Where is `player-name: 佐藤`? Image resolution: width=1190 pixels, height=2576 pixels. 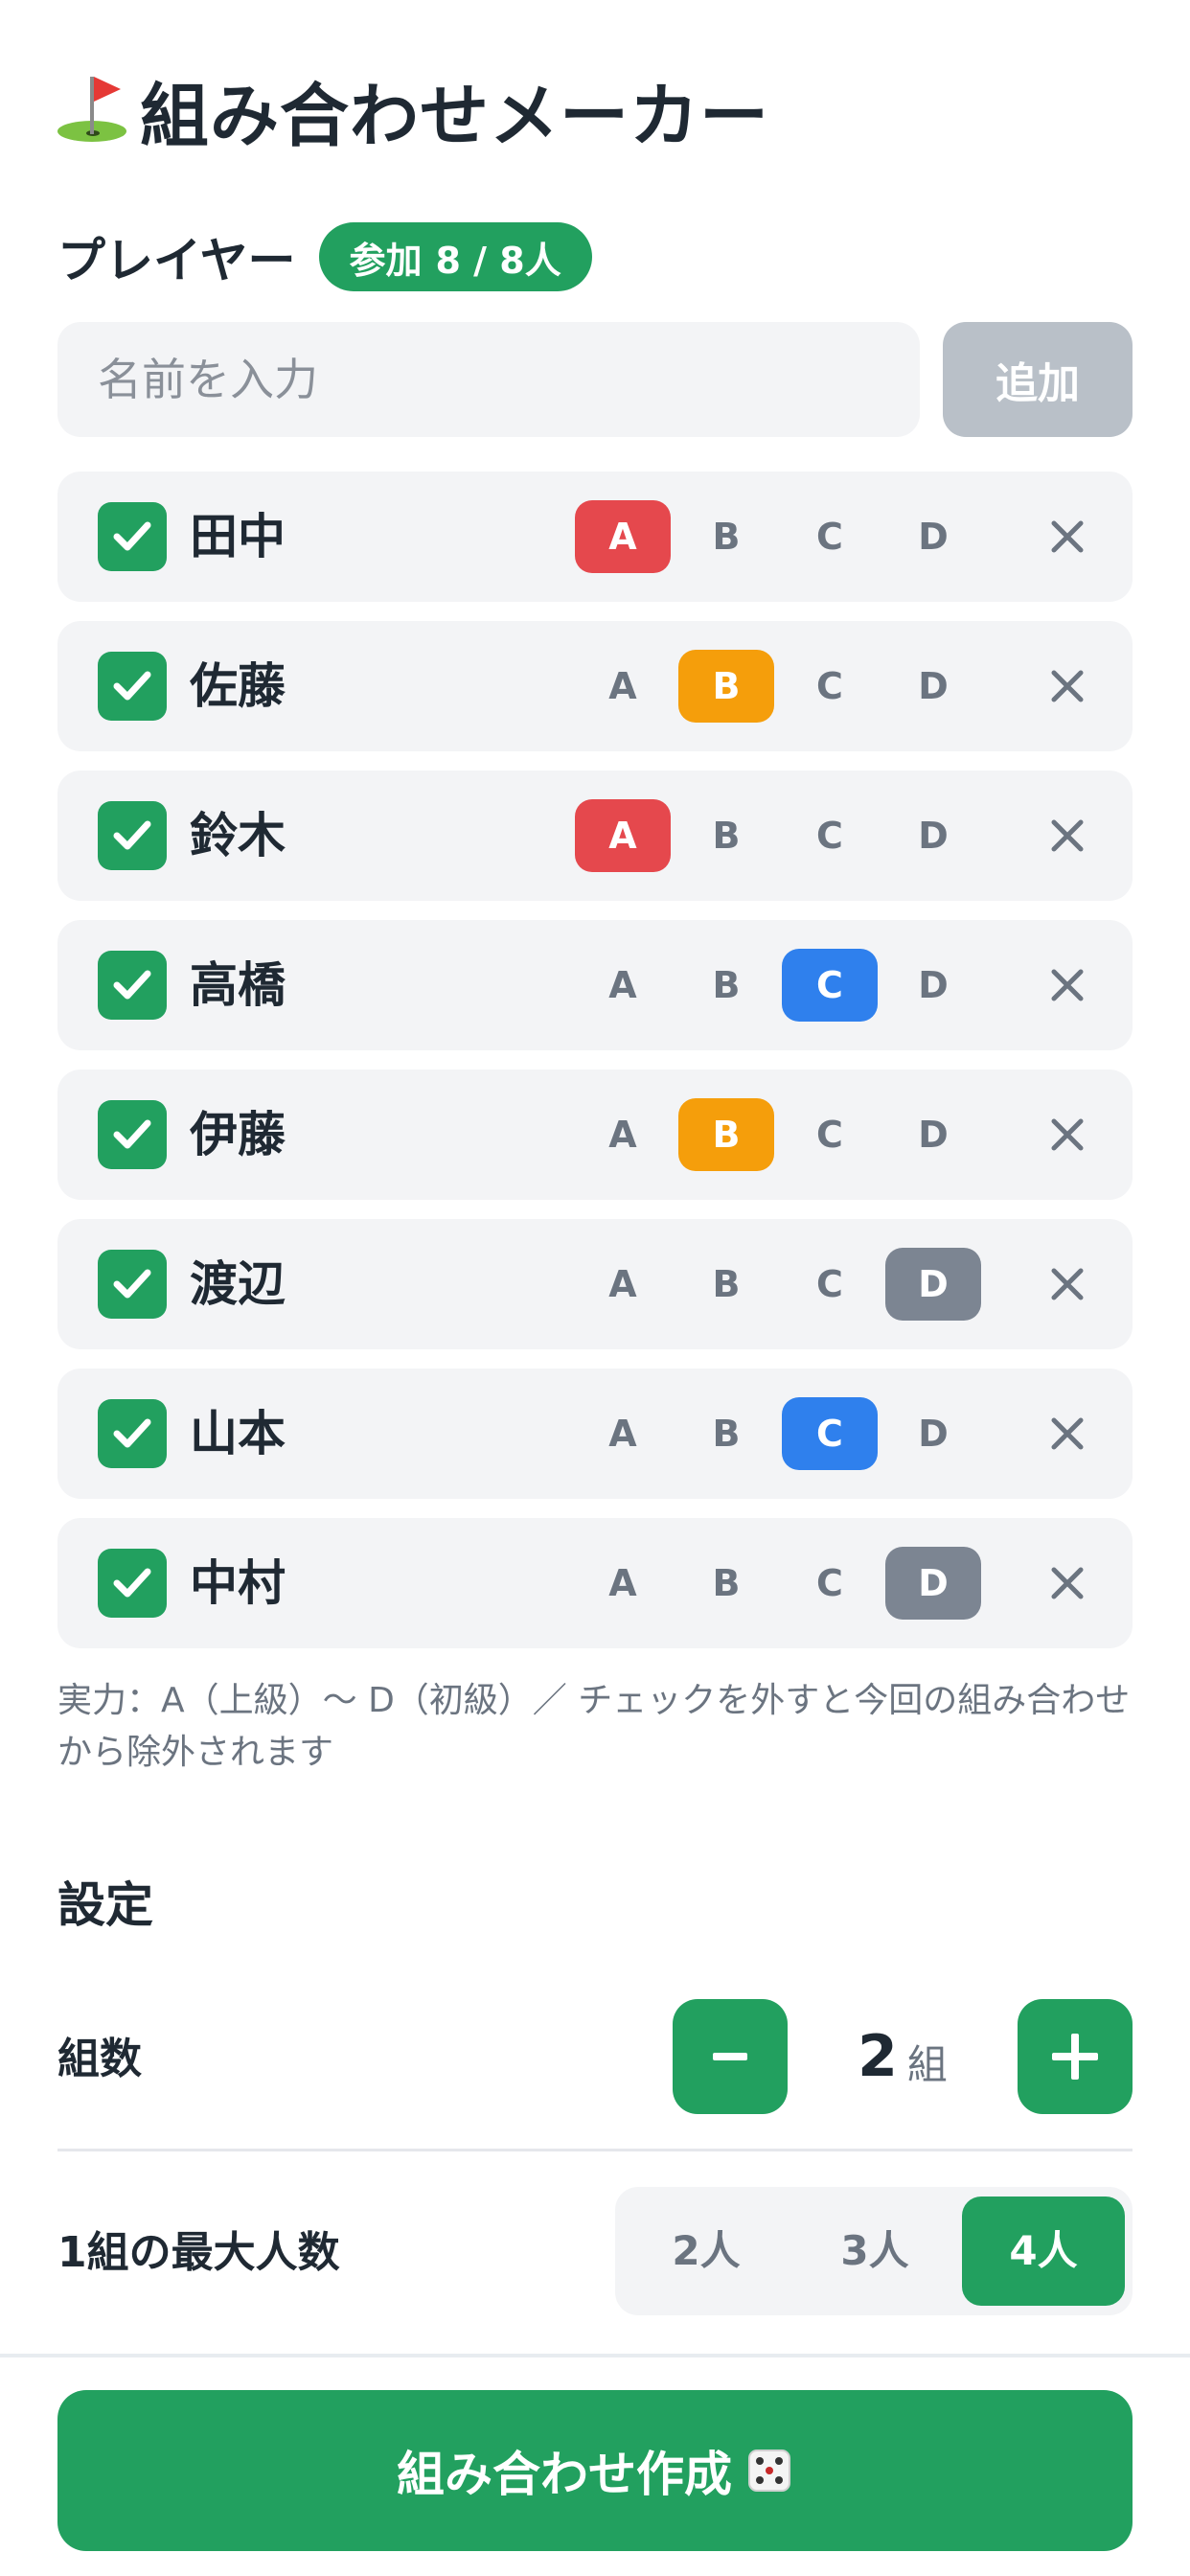 player-name: 佐藤 is located at coordinates (238, 686).